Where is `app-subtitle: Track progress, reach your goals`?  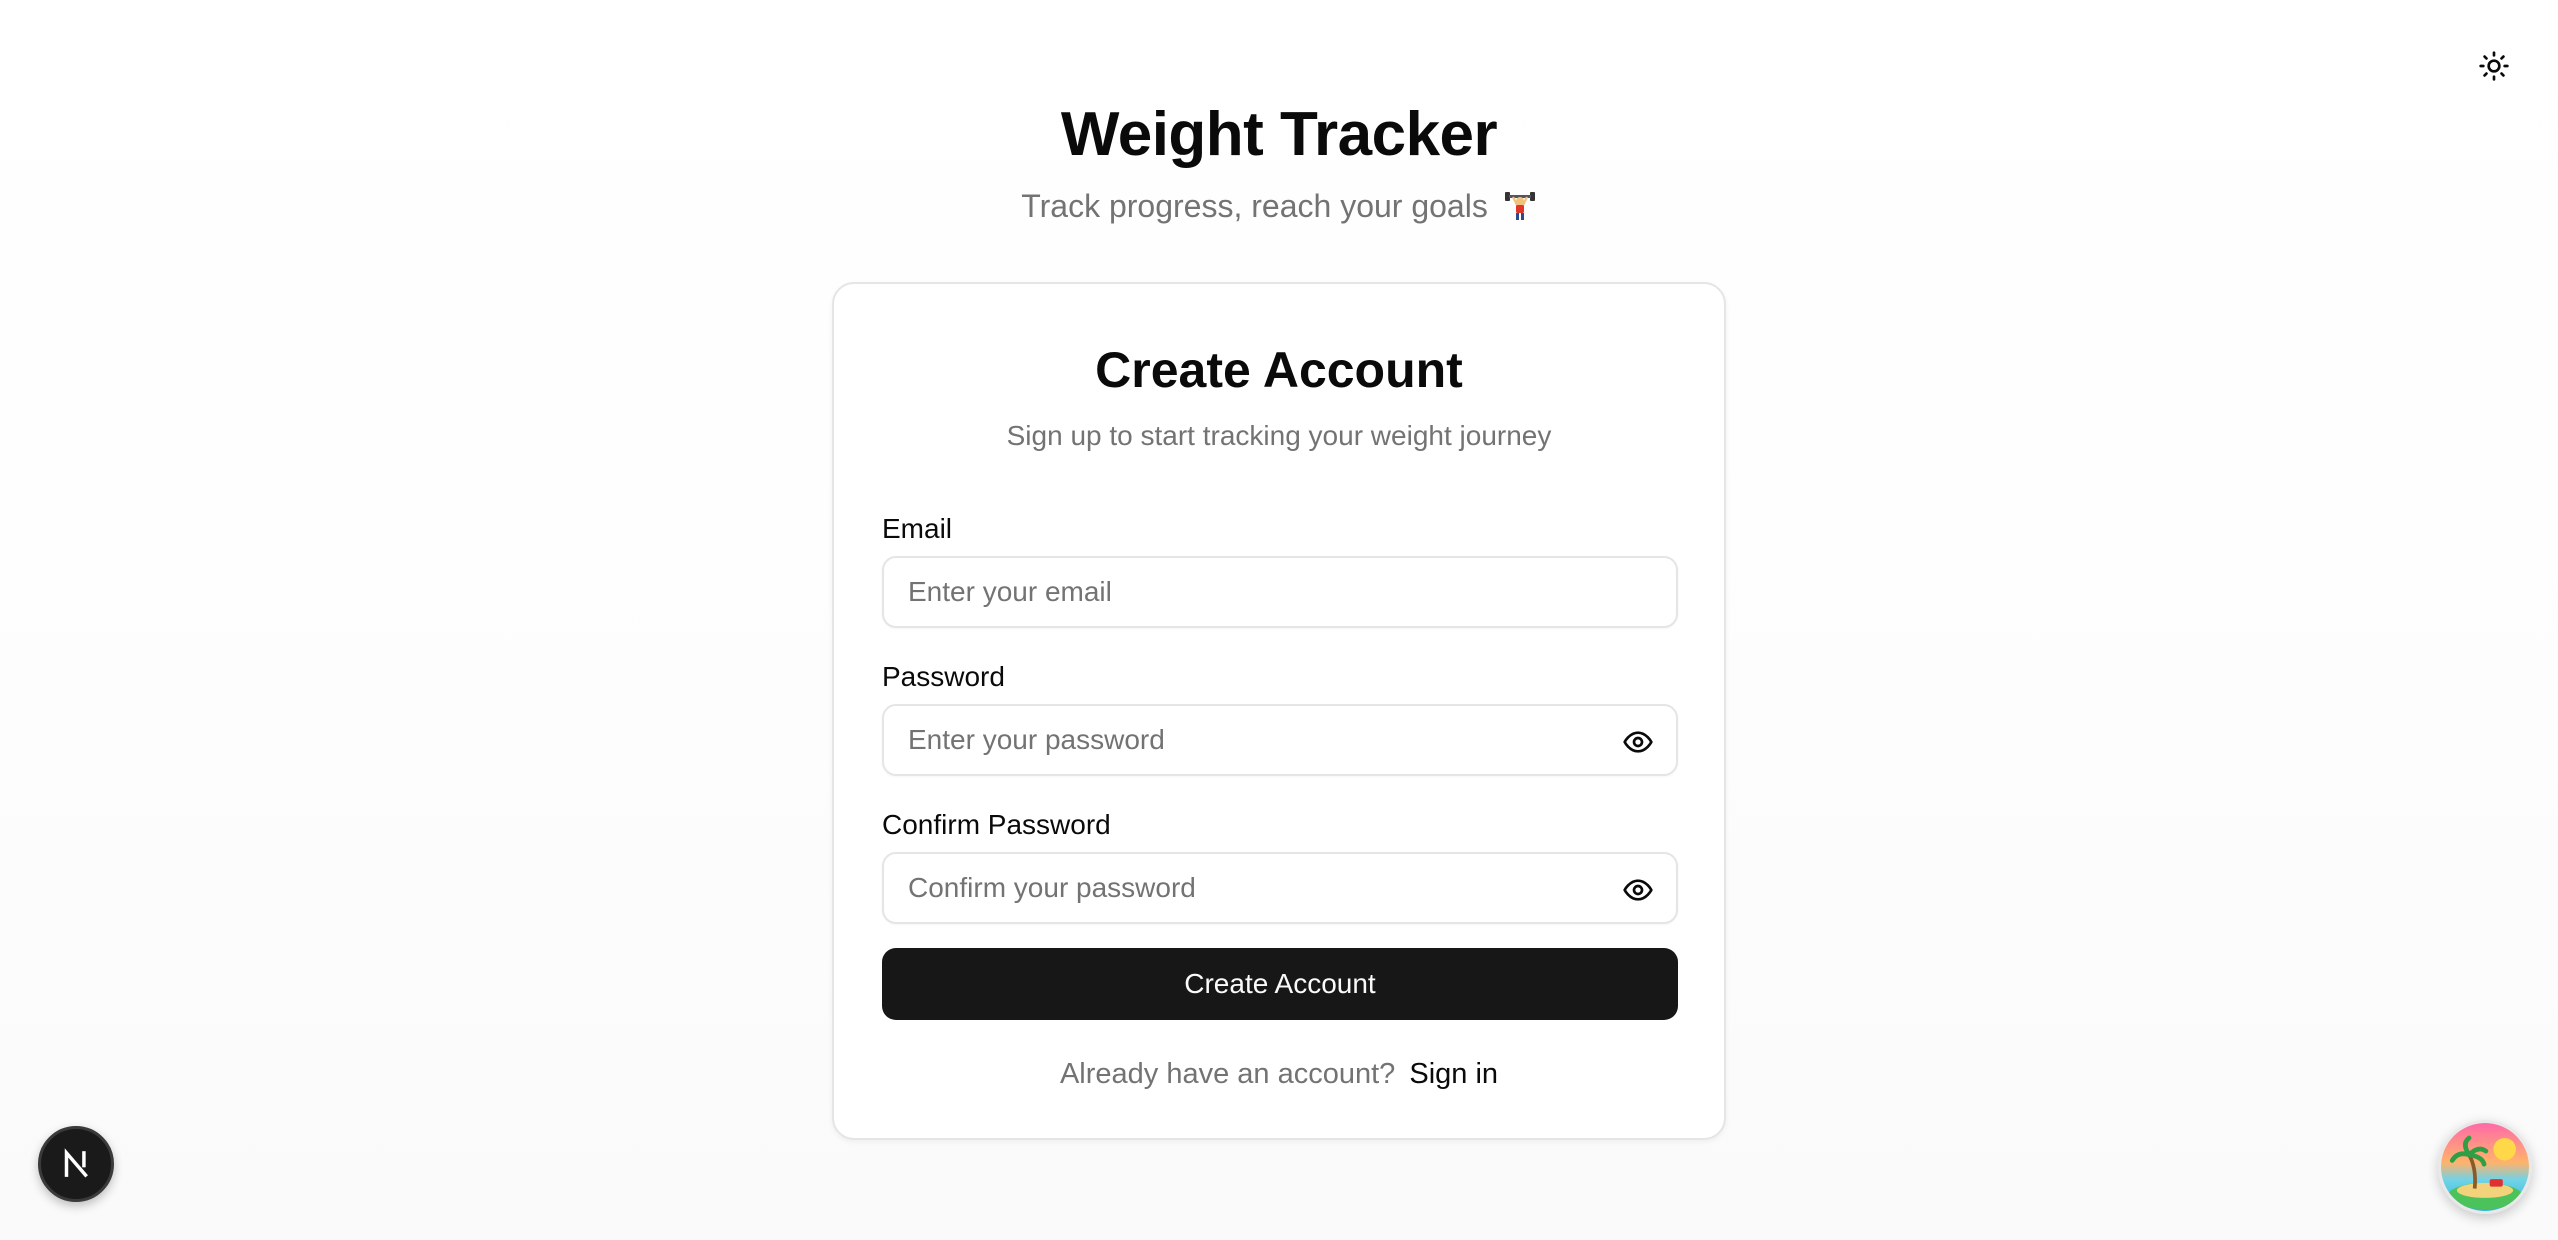 app-subtitle: Track progress, reach your goals is located at coordinates (1279, 206).